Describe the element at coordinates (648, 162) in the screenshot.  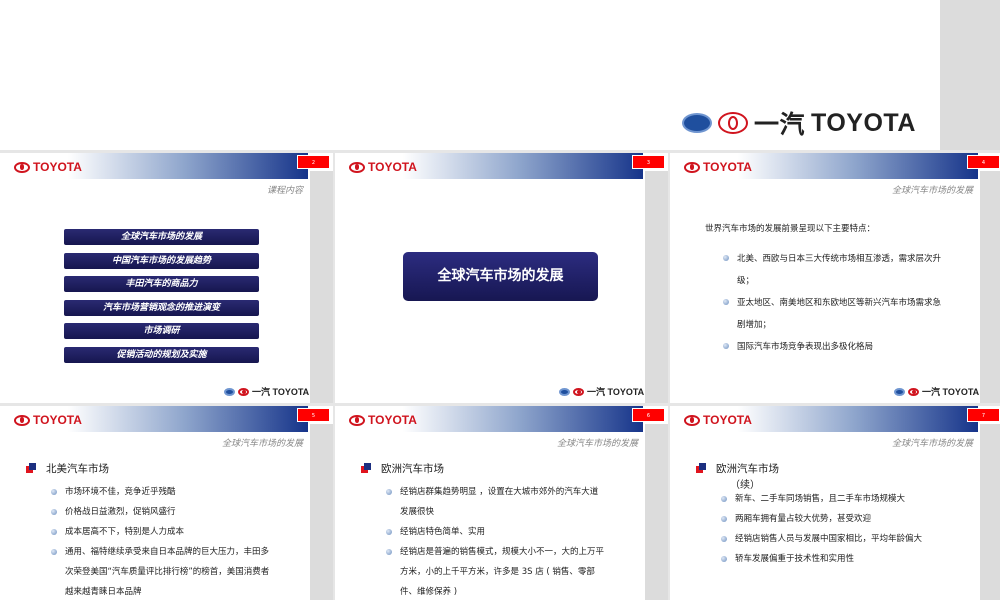
I see `page-number: 3` at that location.